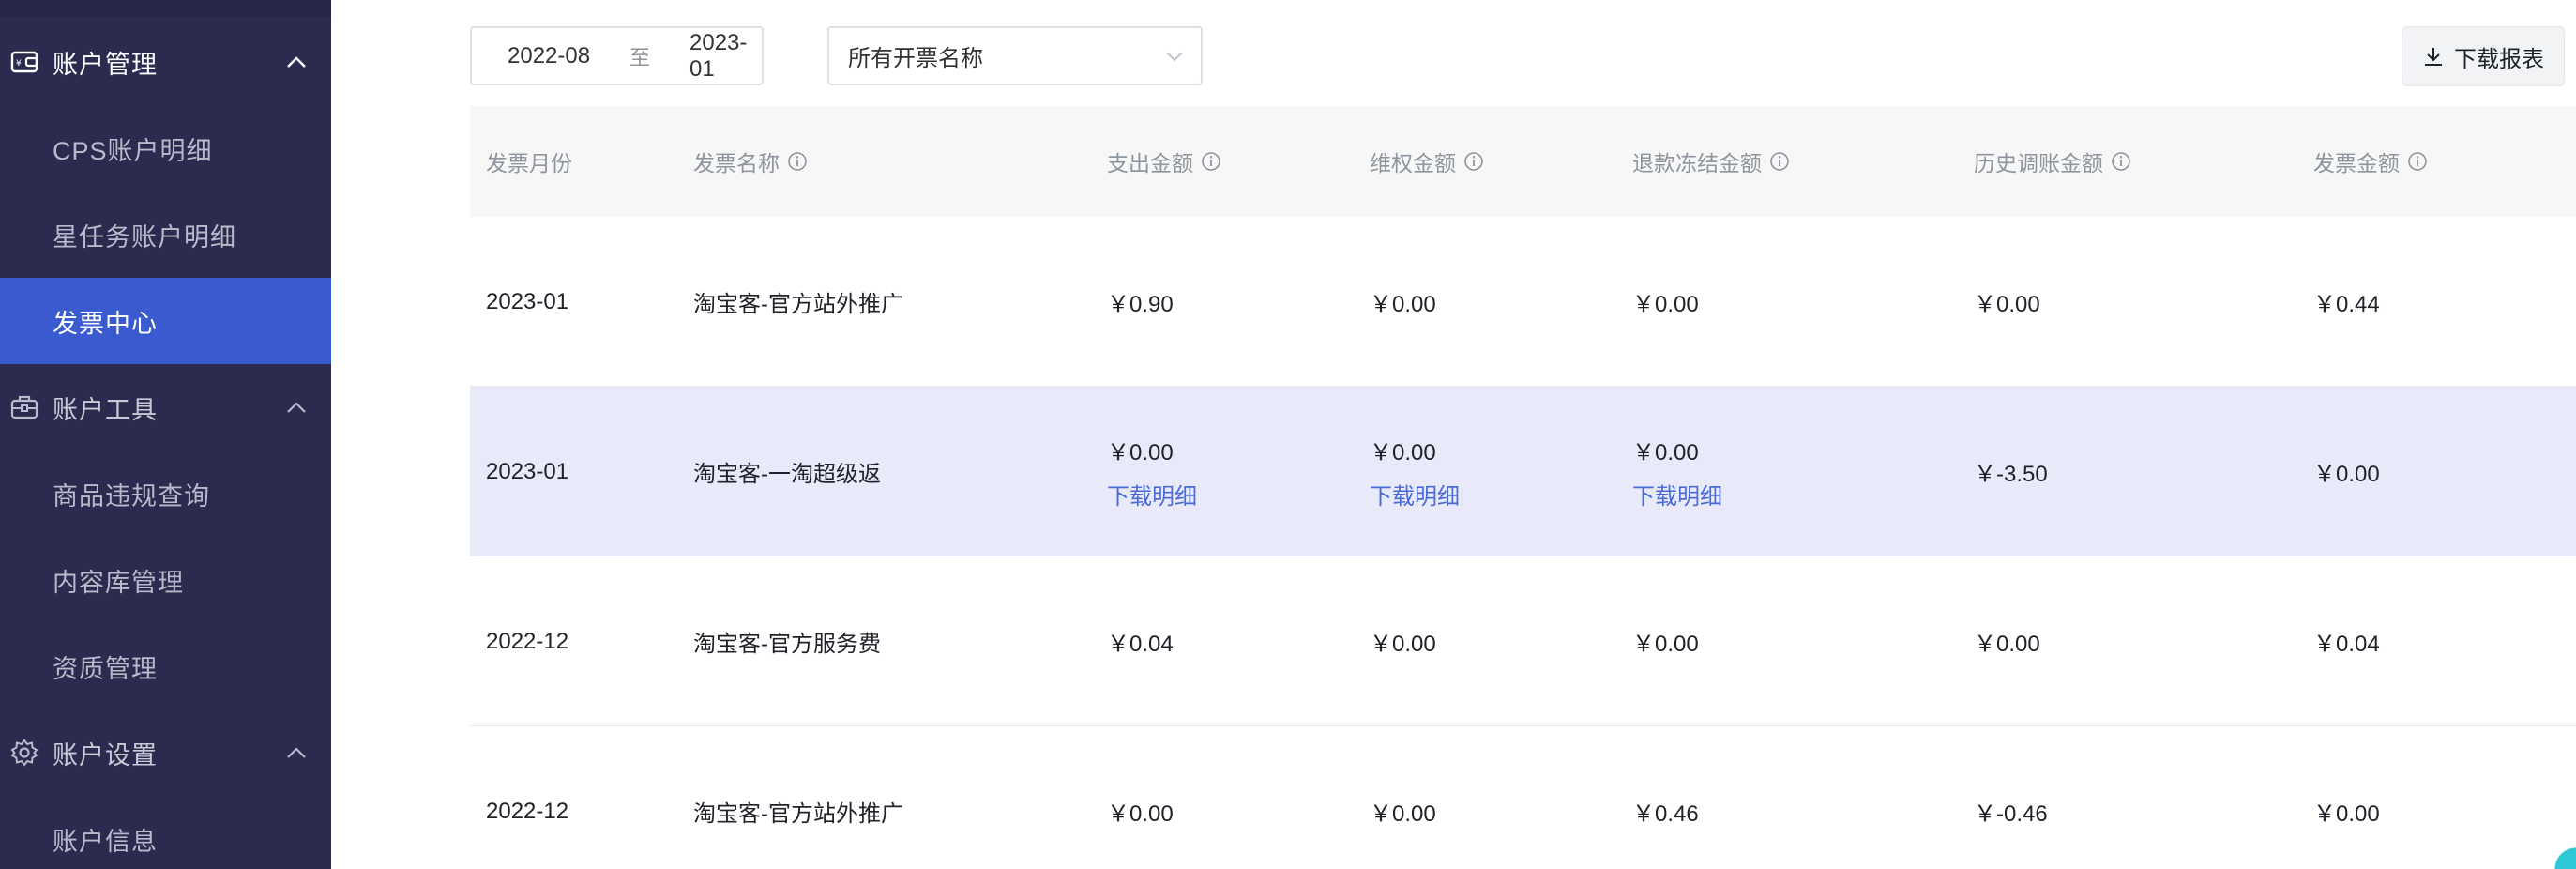  I want to click on cell-text: ￥0.46, so click(1665, 814).